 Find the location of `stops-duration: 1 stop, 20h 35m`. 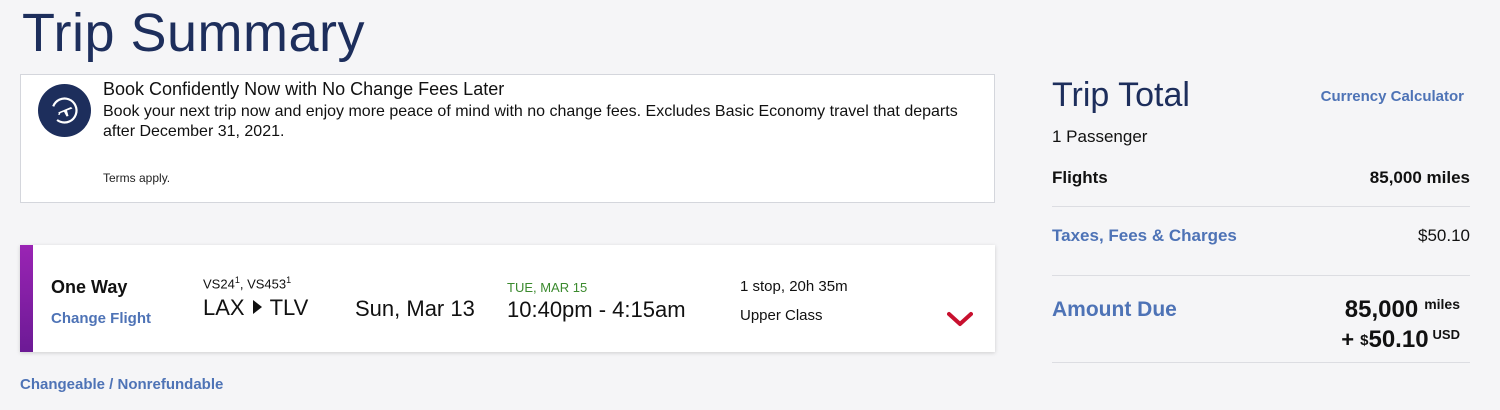

stops-duration: 1 stop, 20h 35m is located at coordinates (794, 286).